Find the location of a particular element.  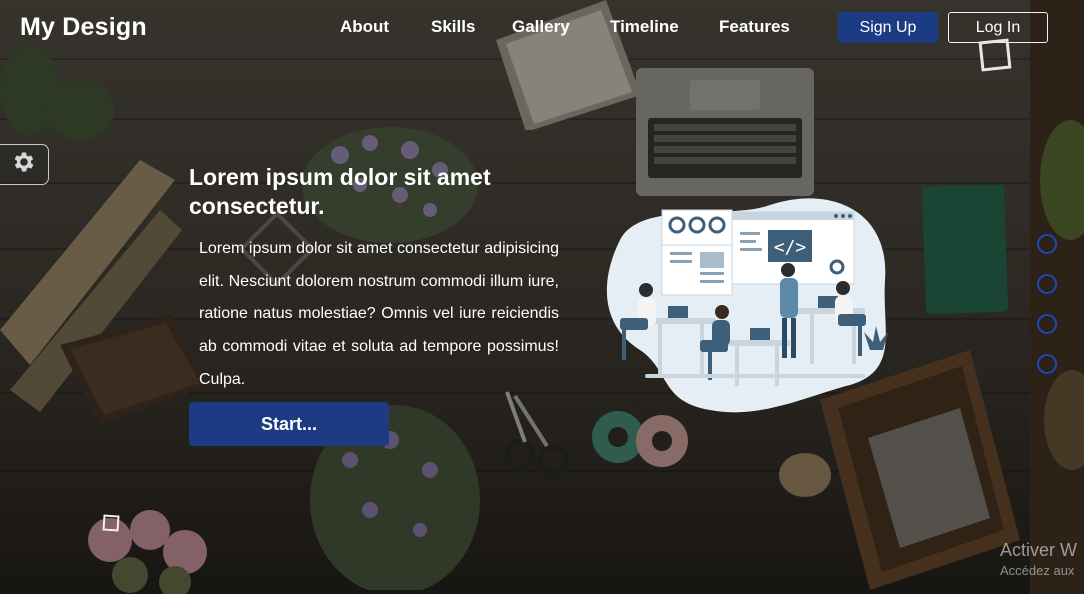

nav-link-gallery: Gallery is located at coordinates (541, 27).